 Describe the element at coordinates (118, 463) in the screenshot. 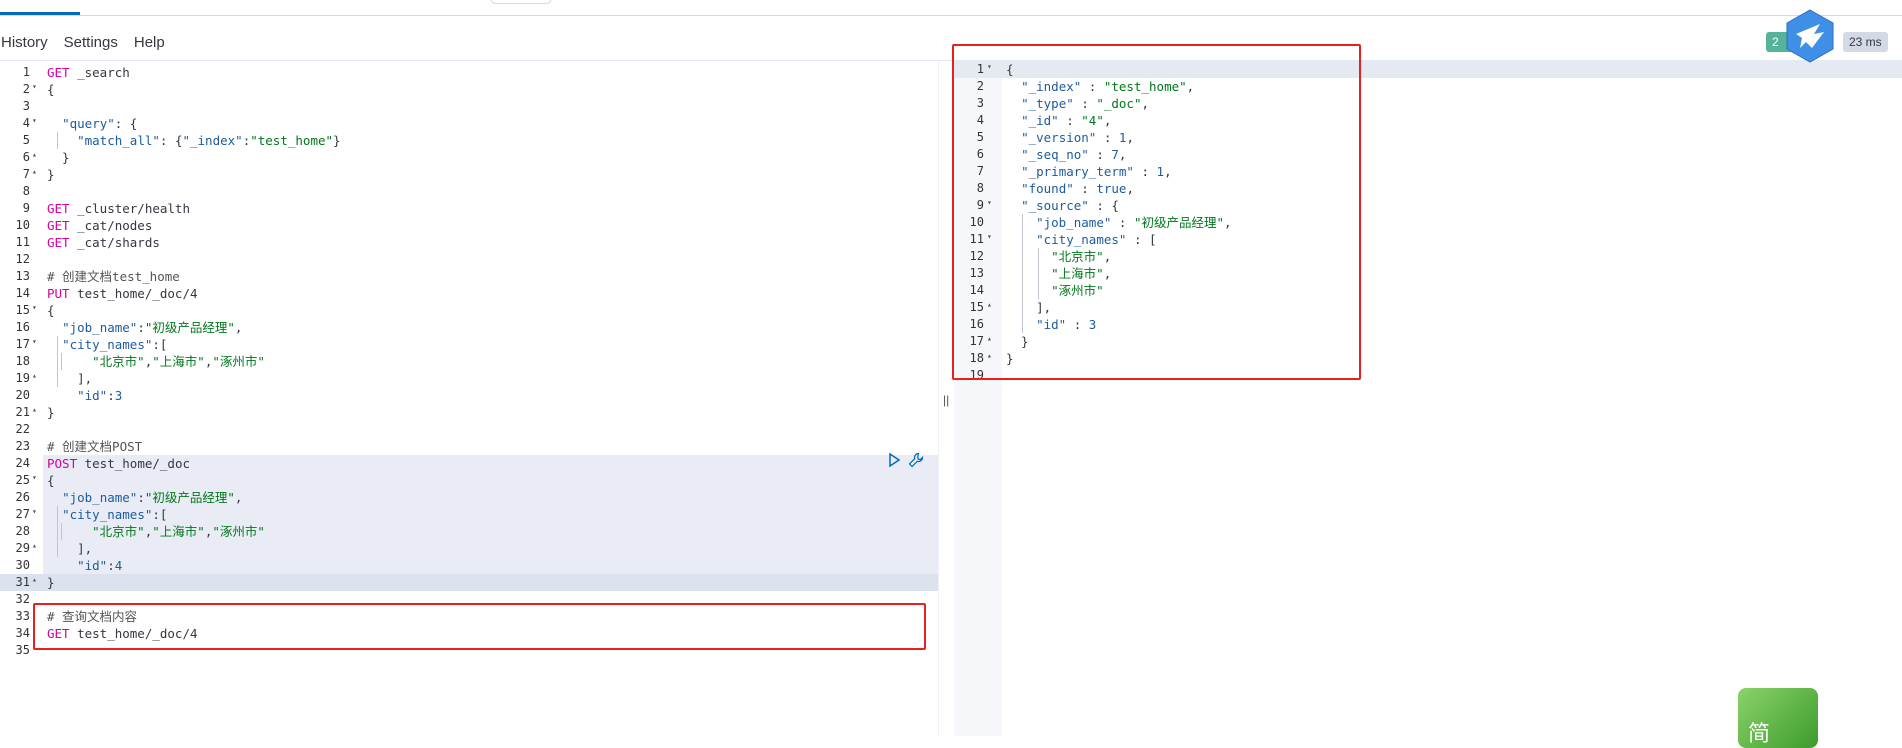

I see `code-line: POST test_home/_doc` at that location.